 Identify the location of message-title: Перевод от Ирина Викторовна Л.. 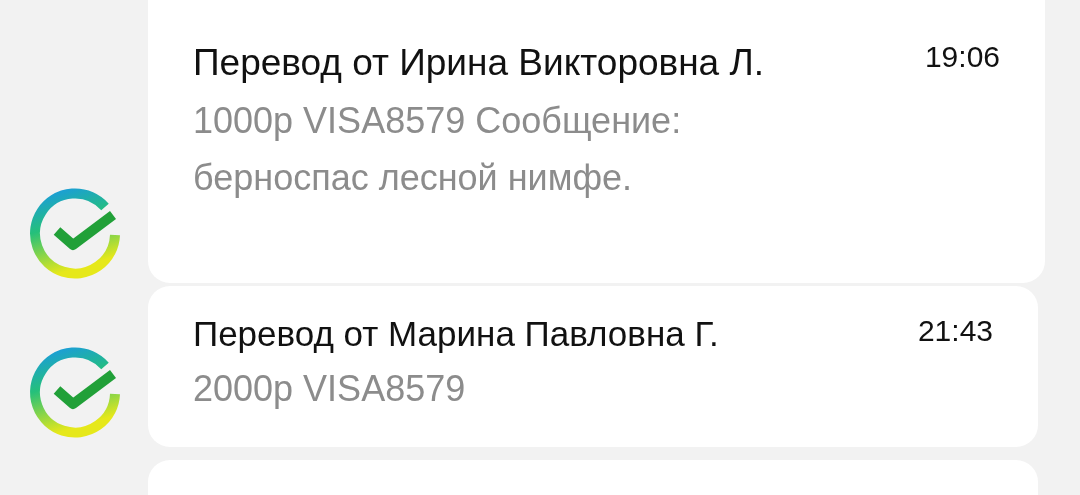
(479, 63).